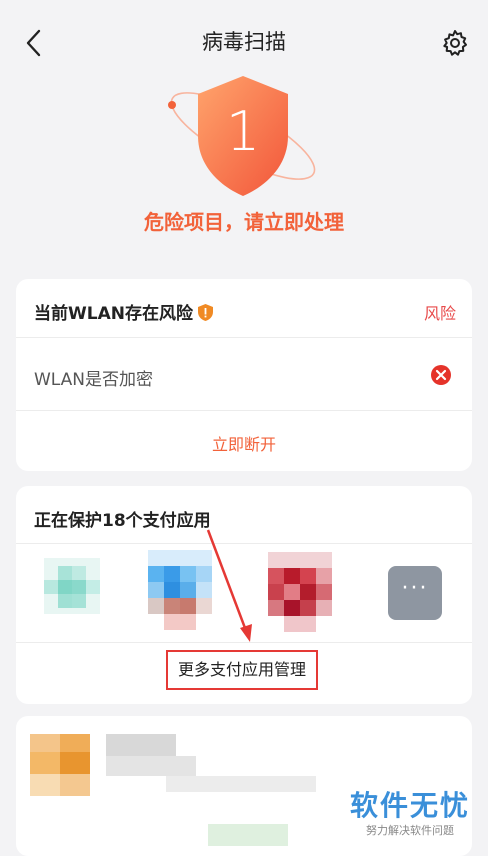  What do you see at coordinates (122, 521) in the screenshot?
I see `payment-card-title: 正在保护18个支付应用` at bounding box center [122, 521].